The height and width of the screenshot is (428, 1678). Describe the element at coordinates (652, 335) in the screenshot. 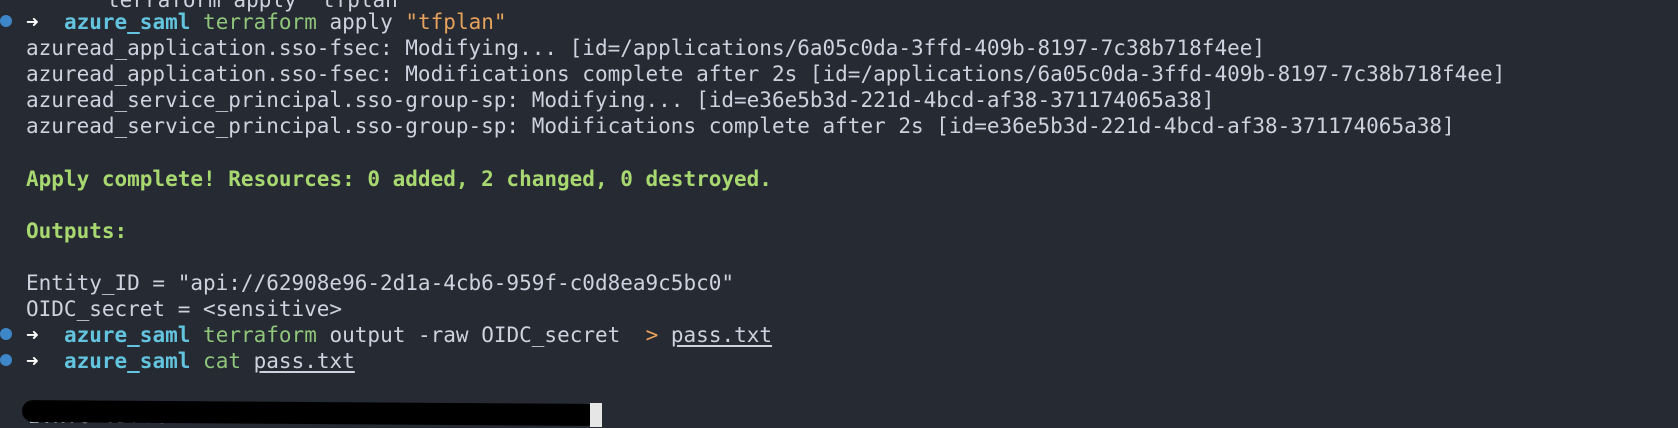

I see `redirect-operator: >` at that location.